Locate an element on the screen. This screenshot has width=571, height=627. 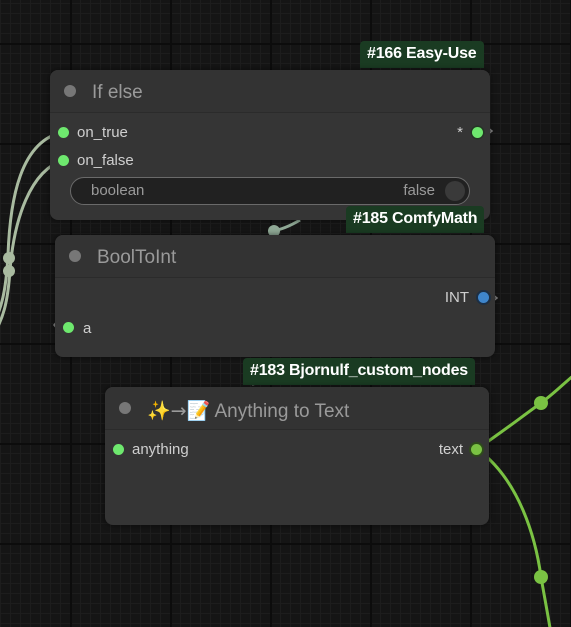
toggle-knob-icon is located at coordinates (455, 191).